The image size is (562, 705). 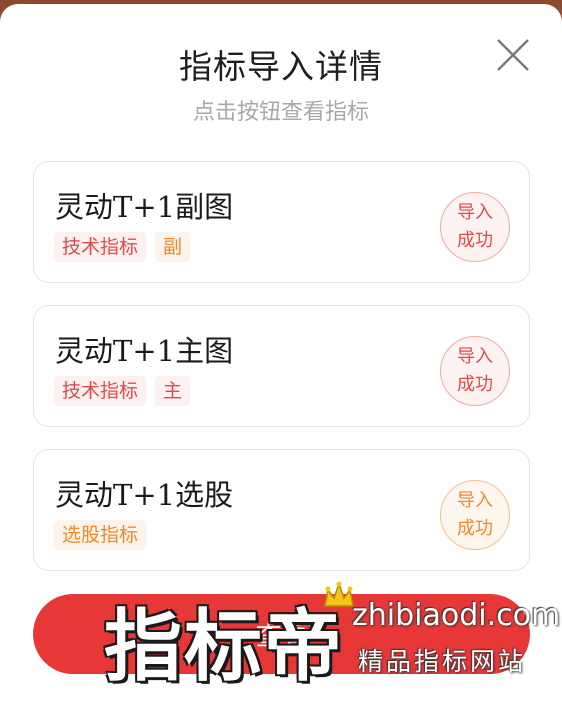 I want to click on view-indicators-button: 查看, so click(x=281, y=634).